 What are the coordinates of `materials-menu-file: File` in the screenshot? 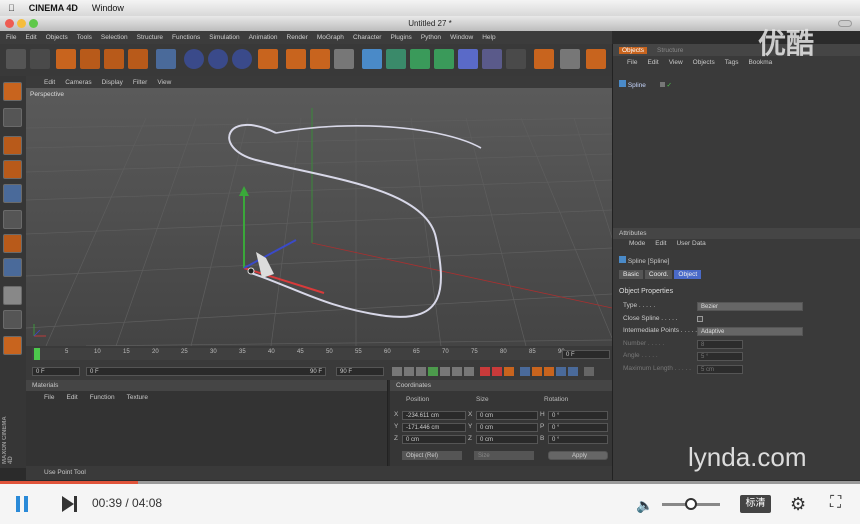 It's located at (49, 397).